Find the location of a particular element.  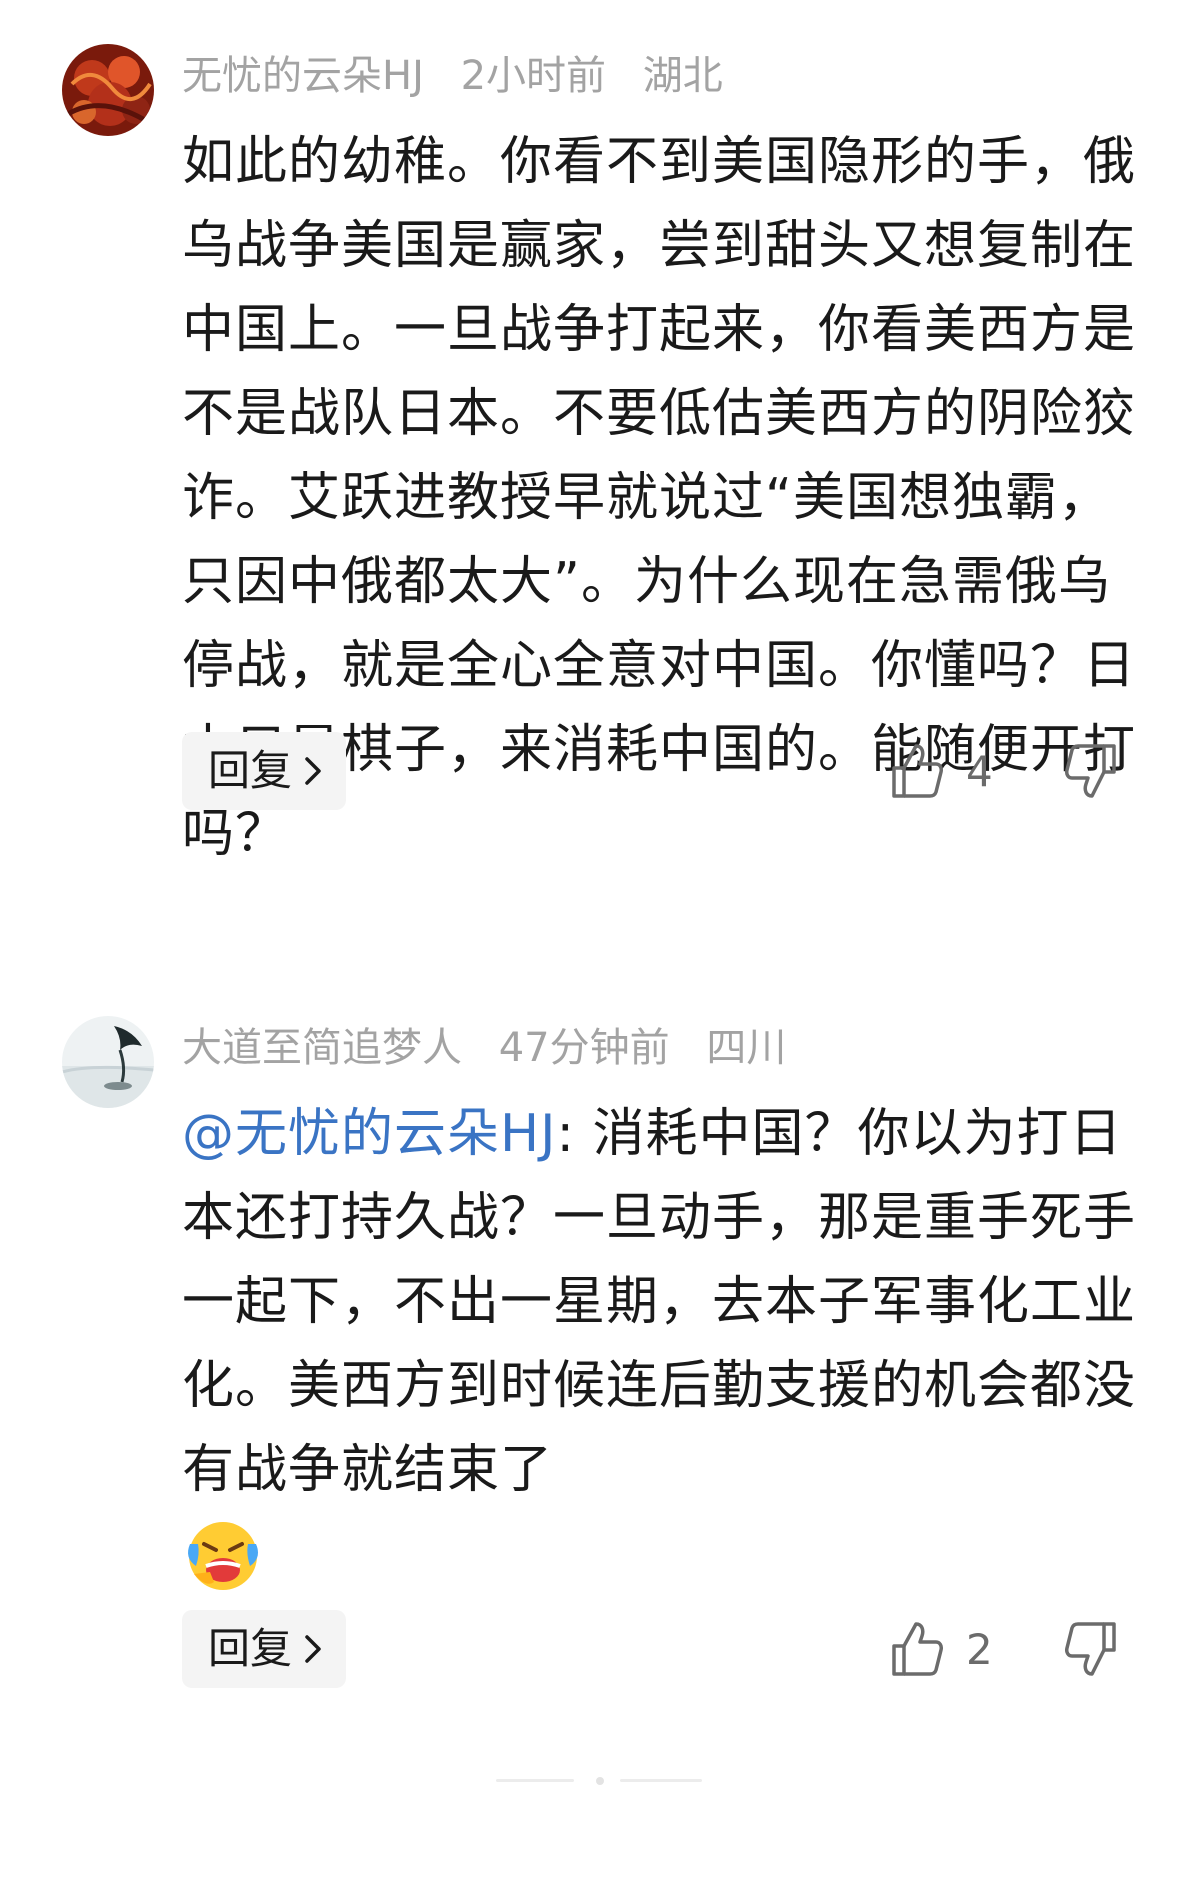

indicator-dot is located at coordinates (600, 1781).